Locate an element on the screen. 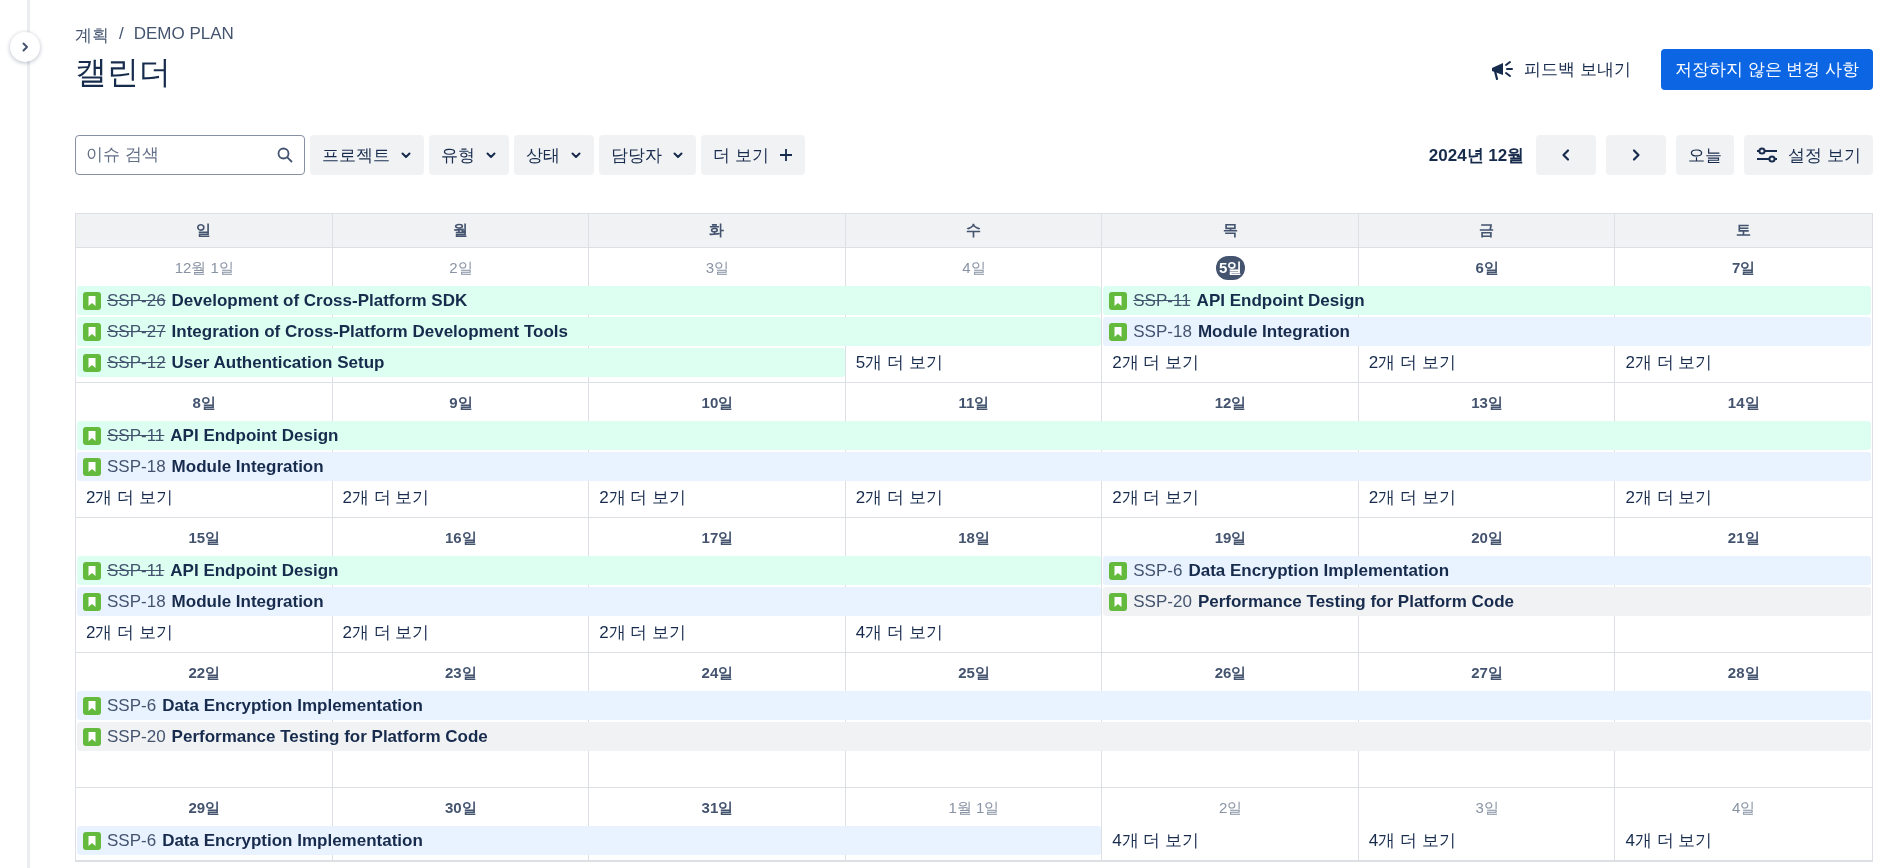  filter-button: 유형 is located at coordinates (469, 155).